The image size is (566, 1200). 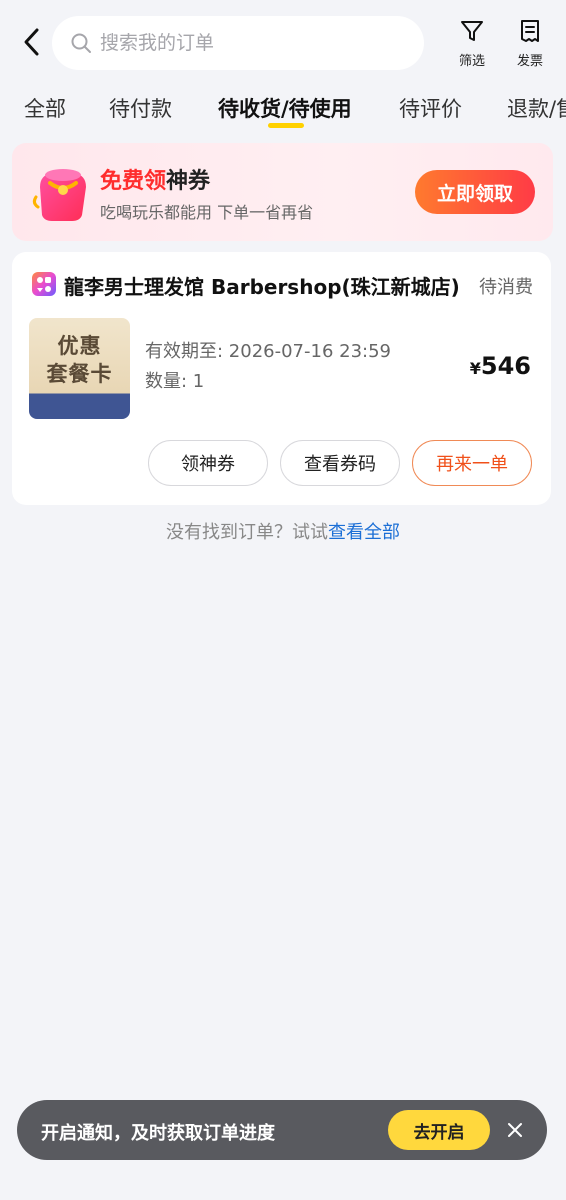 I want to click on tab-pending-use: 待收货/待使用, so click(x=285, y=108).